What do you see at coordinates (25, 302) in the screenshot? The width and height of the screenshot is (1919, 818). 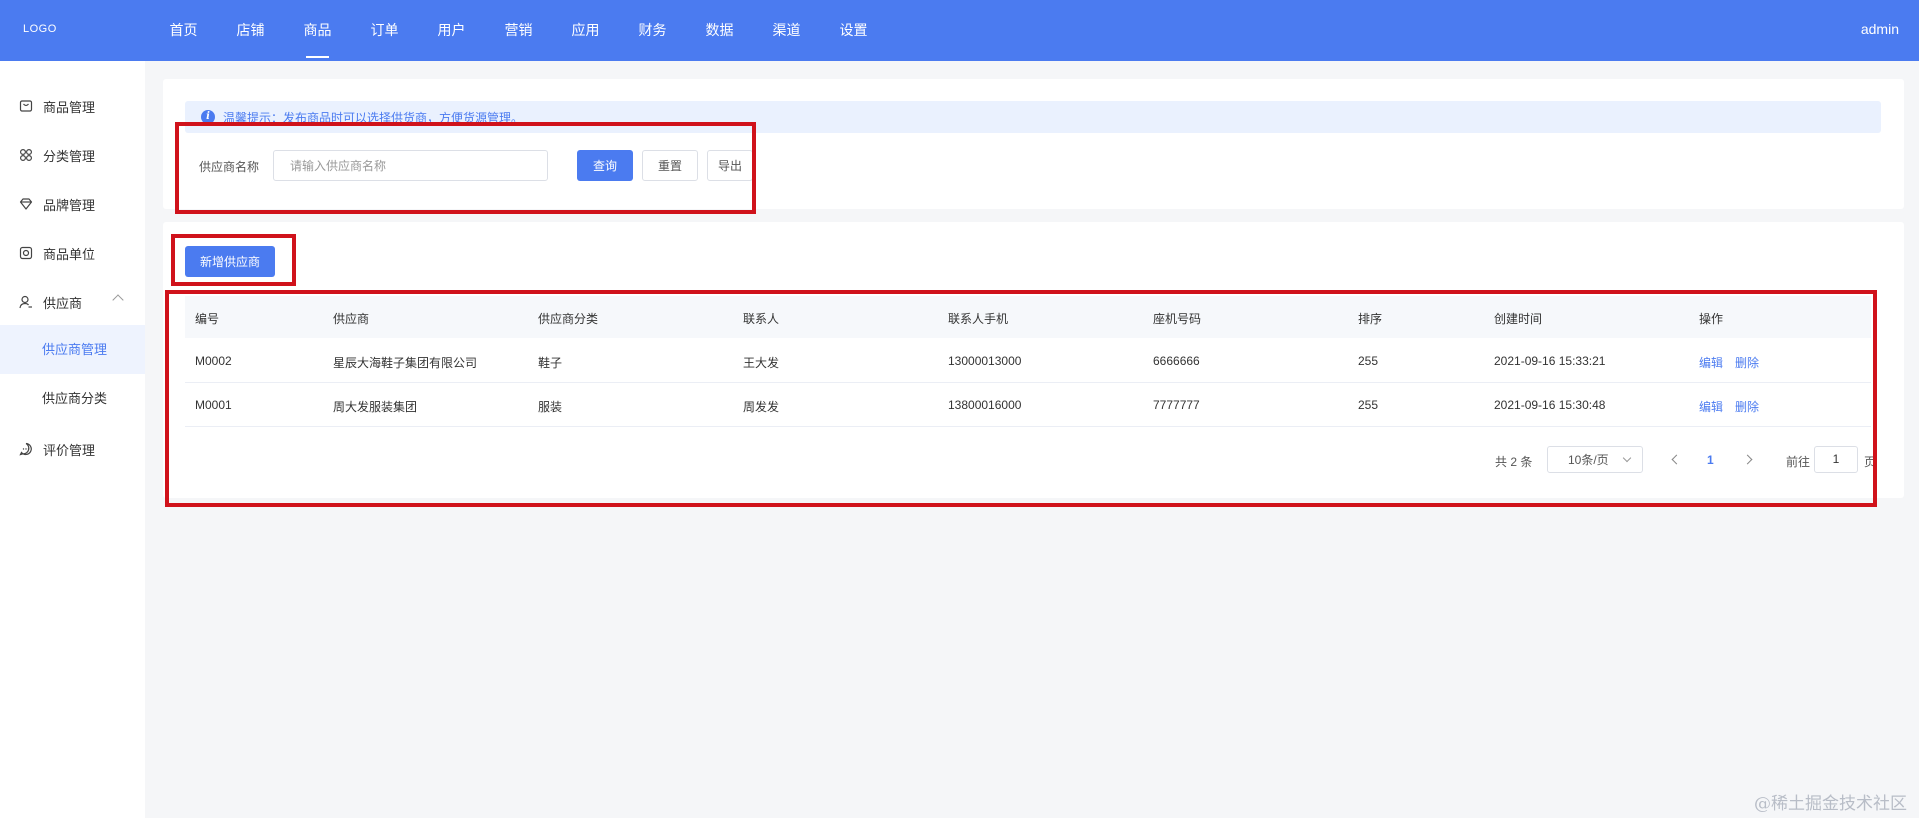 I see `user-icon` at bounding box center [25, 302].